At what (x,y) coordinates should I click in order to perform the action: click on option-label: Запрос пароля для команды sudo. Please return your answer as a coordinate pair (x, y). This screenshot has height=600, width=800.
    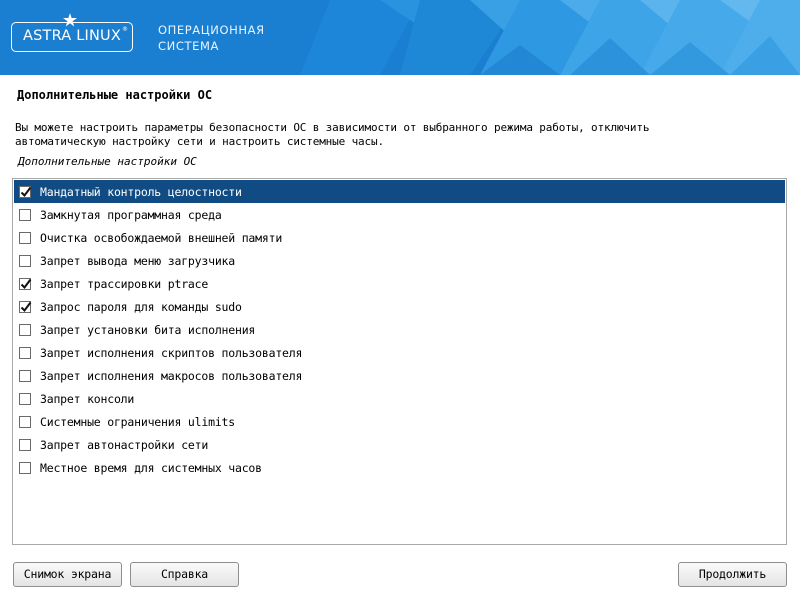
    Looking at the image, I should click on (141, 307).